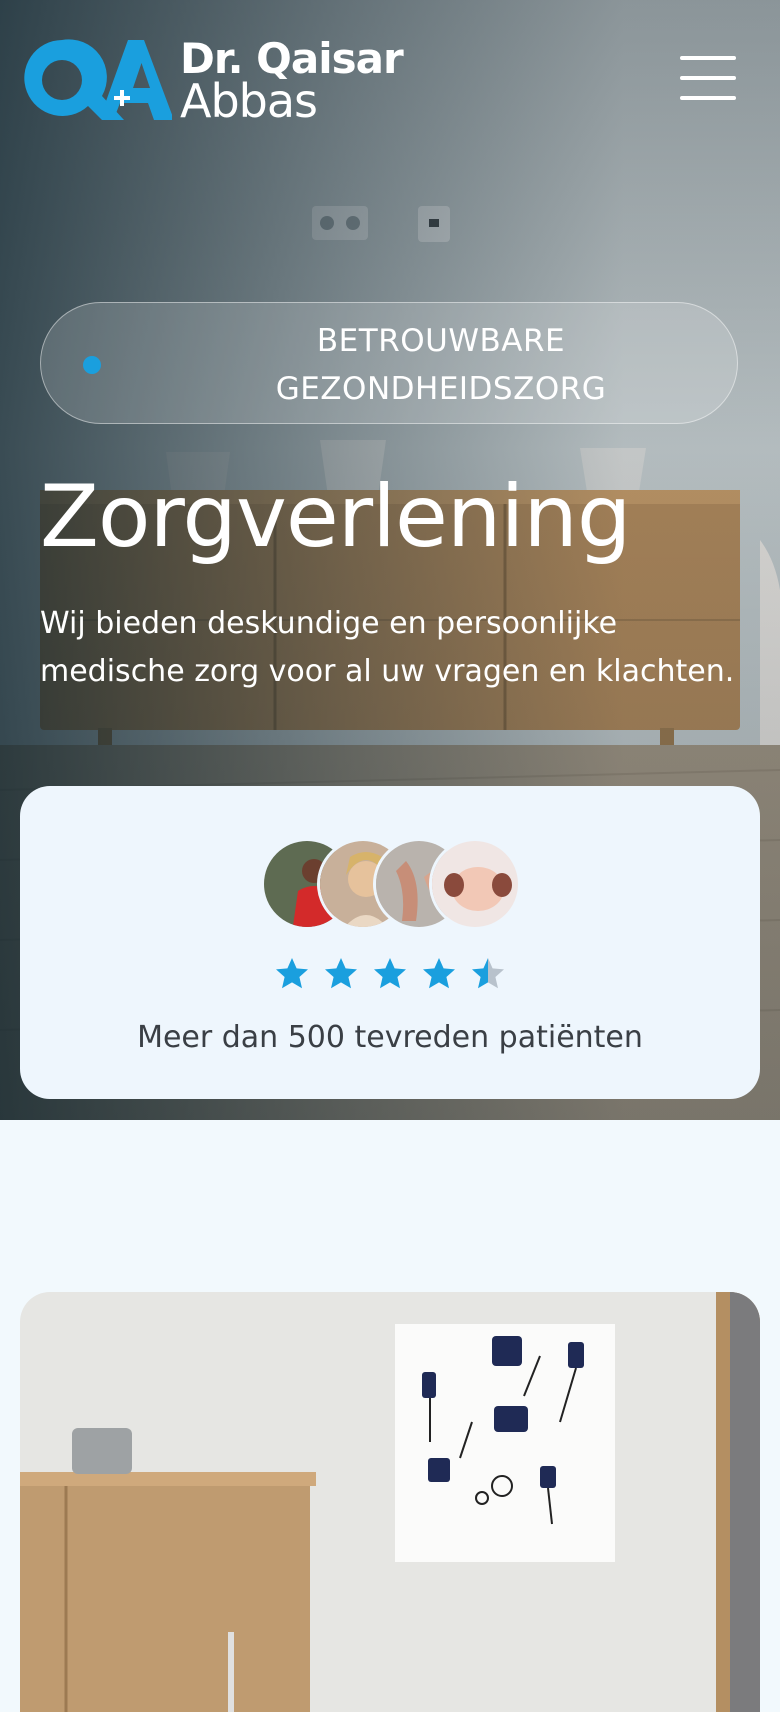 Image resolution: width=780 pixels, height=1712 pixels. Describe the element at coordinates (335, 517) in the screenshot. I see `page-title: Zorgverlening` at that location.